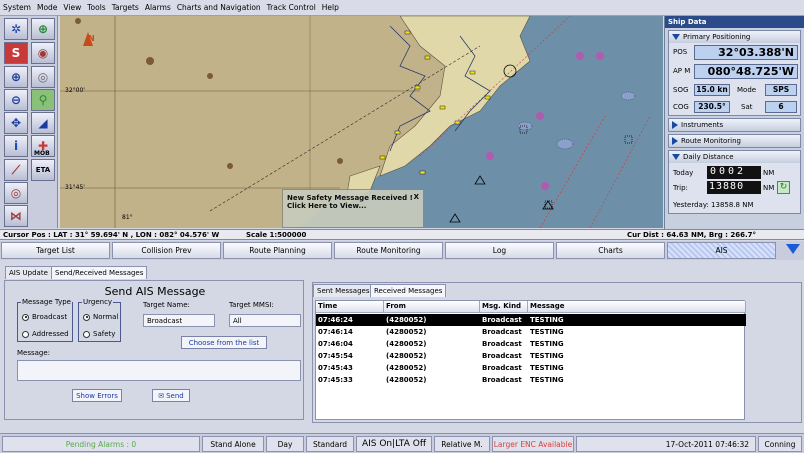  I want to click on expand-icon, so click(675, 125).